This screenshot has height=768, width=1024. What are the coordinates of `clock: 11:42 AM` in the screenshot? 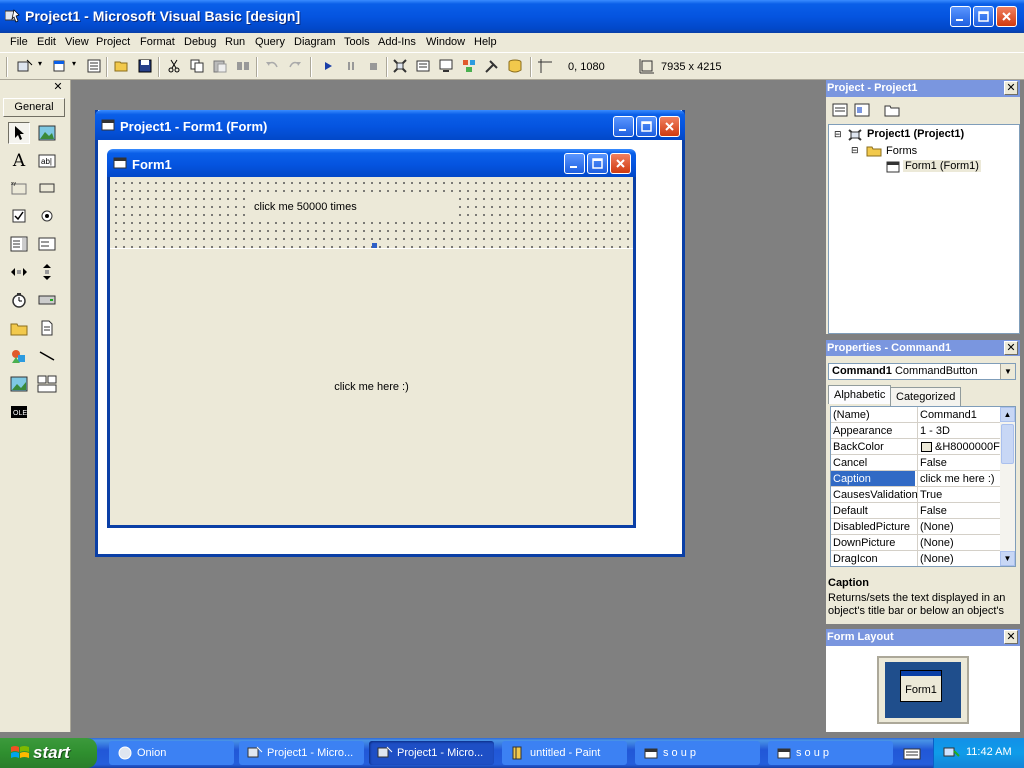 It's located at (989, 752).